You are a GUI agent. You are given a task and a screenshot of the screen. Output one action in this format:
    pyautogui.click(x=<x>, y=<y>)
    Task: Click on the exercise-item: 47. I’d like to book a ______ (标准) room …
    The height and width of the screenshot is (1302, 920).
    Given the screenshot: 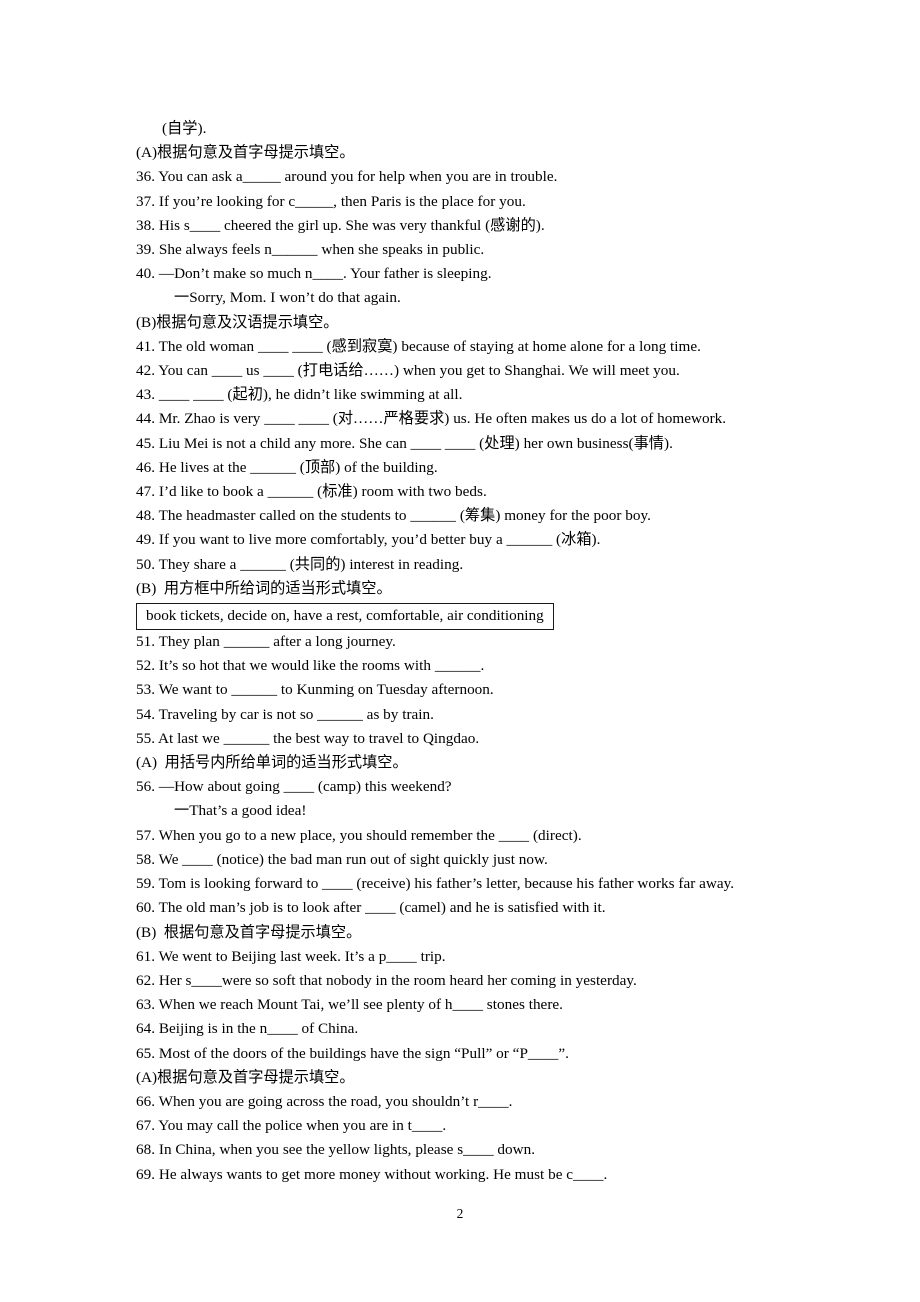 What is the action you would take?
    pyautogui.click(x=311, y=492)
    